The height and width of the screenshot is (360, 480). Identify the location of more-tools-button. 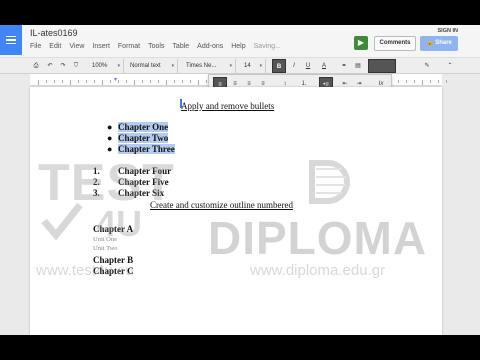
(382, 66).